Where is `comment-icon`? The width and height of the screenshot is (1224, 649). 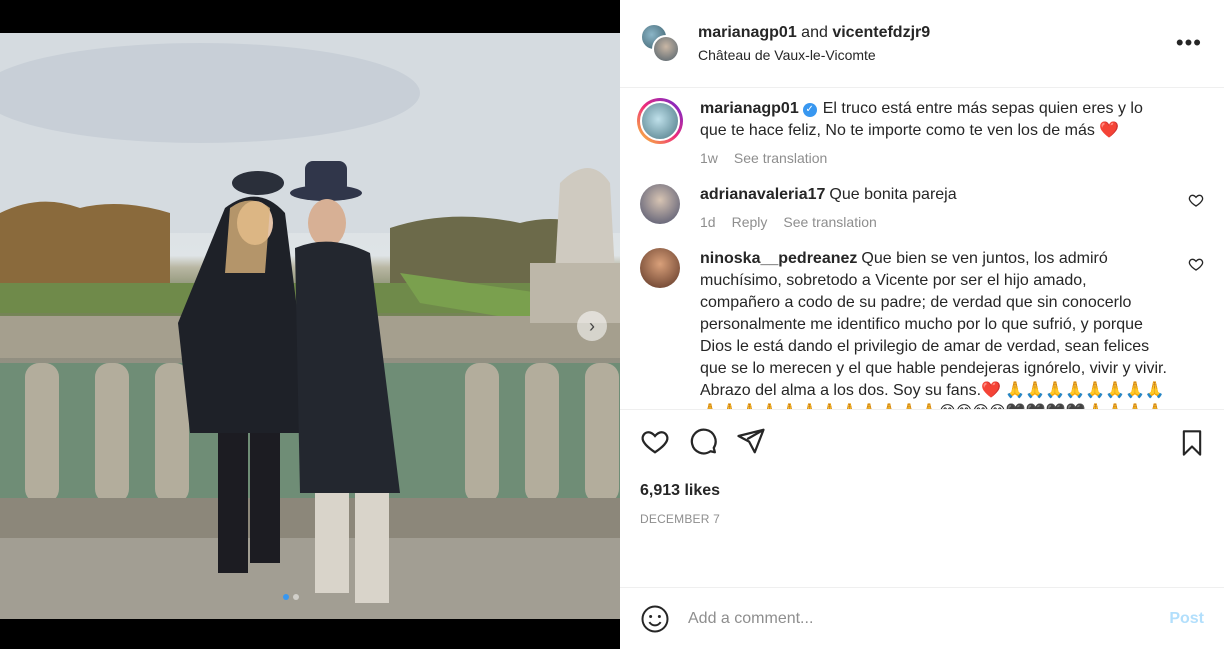
comment-icon is located at coordinates (703, 441).